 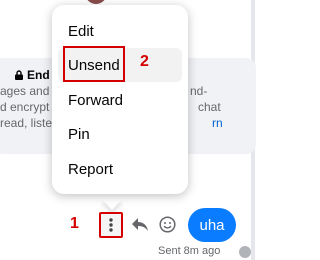 What do you see at coordinates (74, 223) in the screenshot?
I see `step-marker-1: 1` at bounding box center [74, 223].